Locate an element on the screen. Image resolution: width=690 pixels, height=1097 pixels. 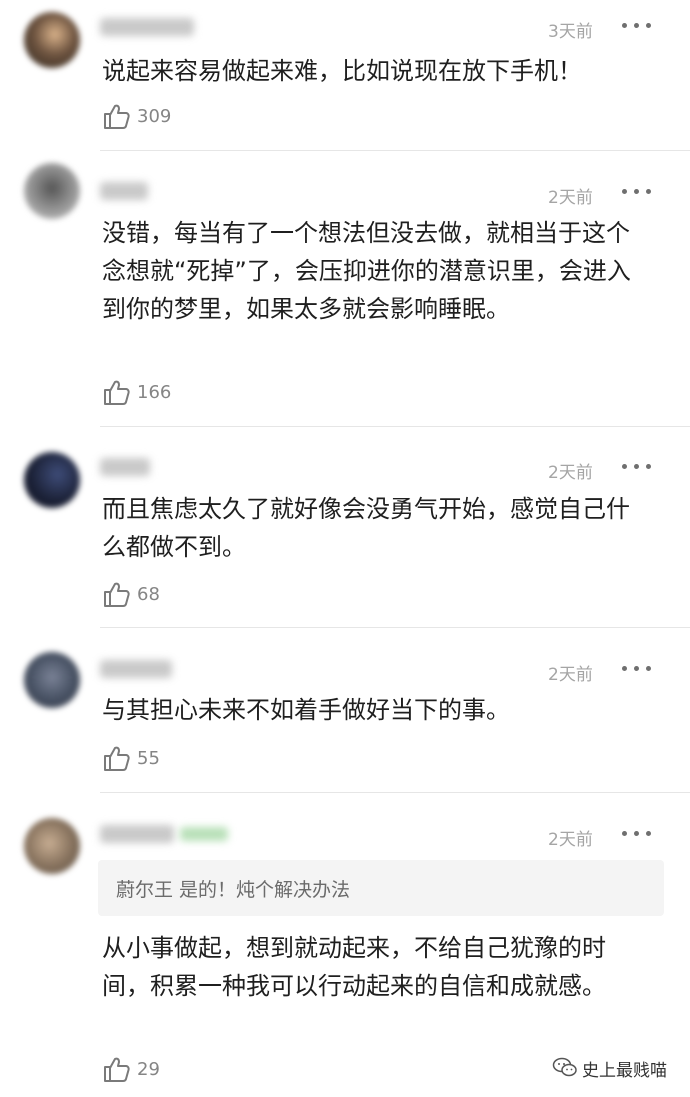
like-count: 68 is located at coordinates (148, 594).